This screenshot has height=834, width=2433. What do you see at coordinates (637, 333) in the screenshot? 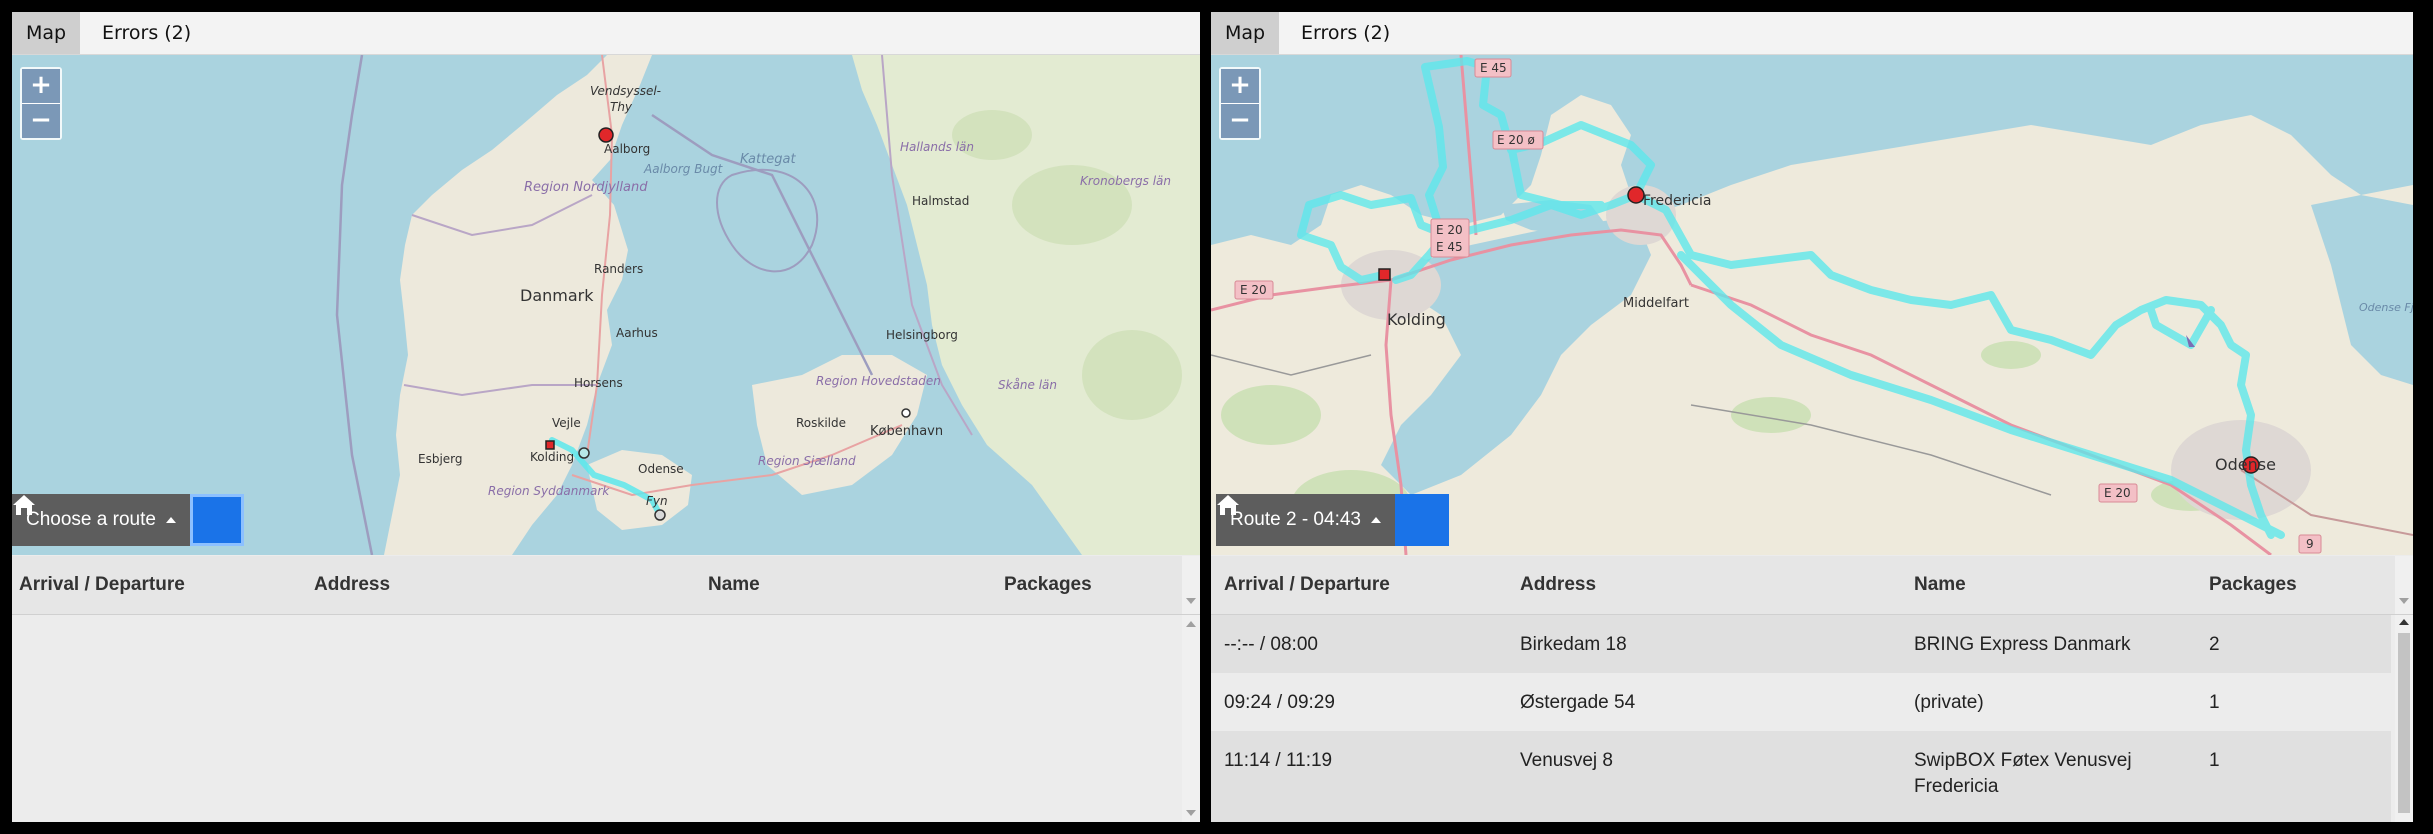
I see `label-aarhus: Aarhus` at bounding box center [637, 333].